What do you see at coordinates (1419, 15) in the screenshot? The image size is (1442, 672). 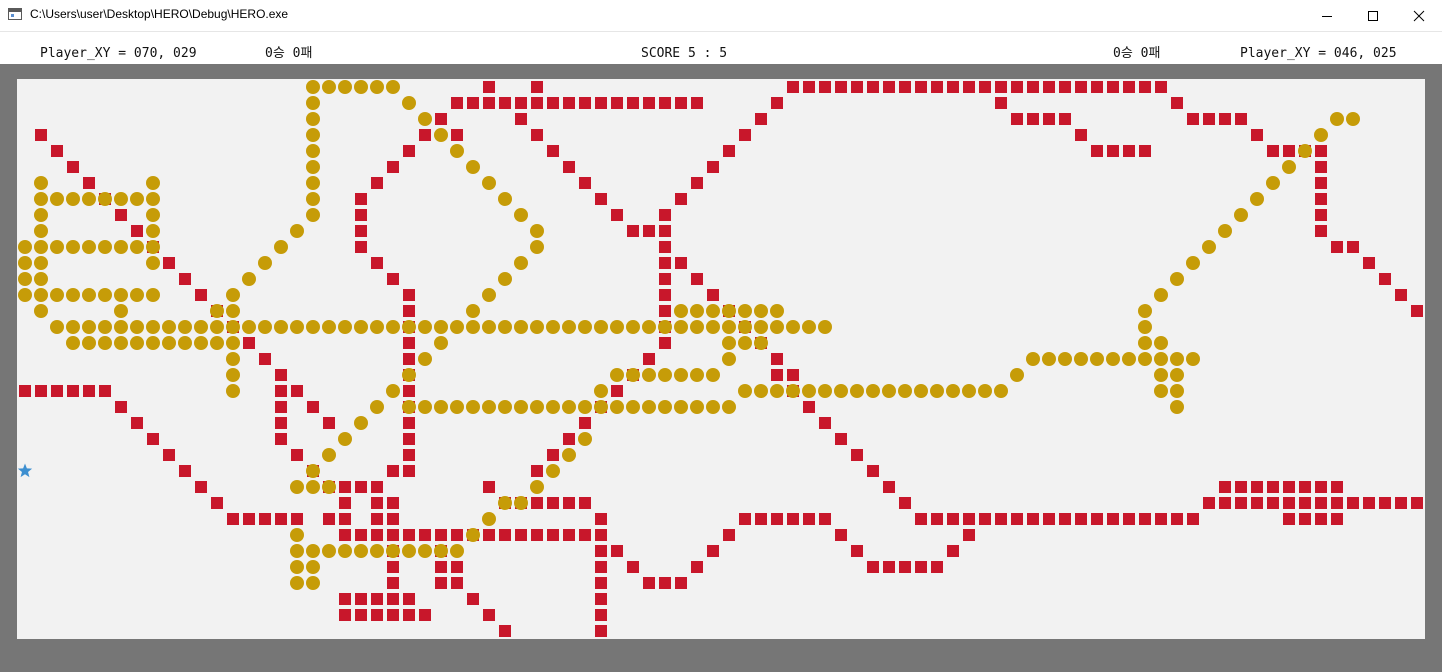 I see `close-button` at bounding box center [1419, 15].